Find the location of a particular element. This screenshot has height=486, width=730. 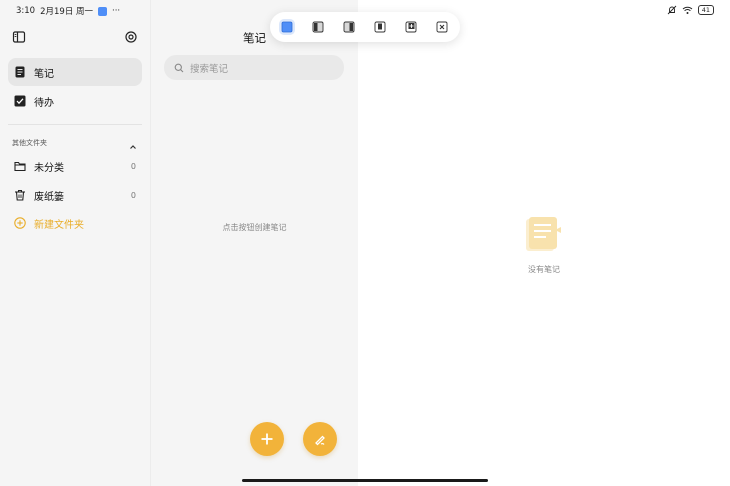

fullscreen-window-icon is located at coordinates (287, 27).